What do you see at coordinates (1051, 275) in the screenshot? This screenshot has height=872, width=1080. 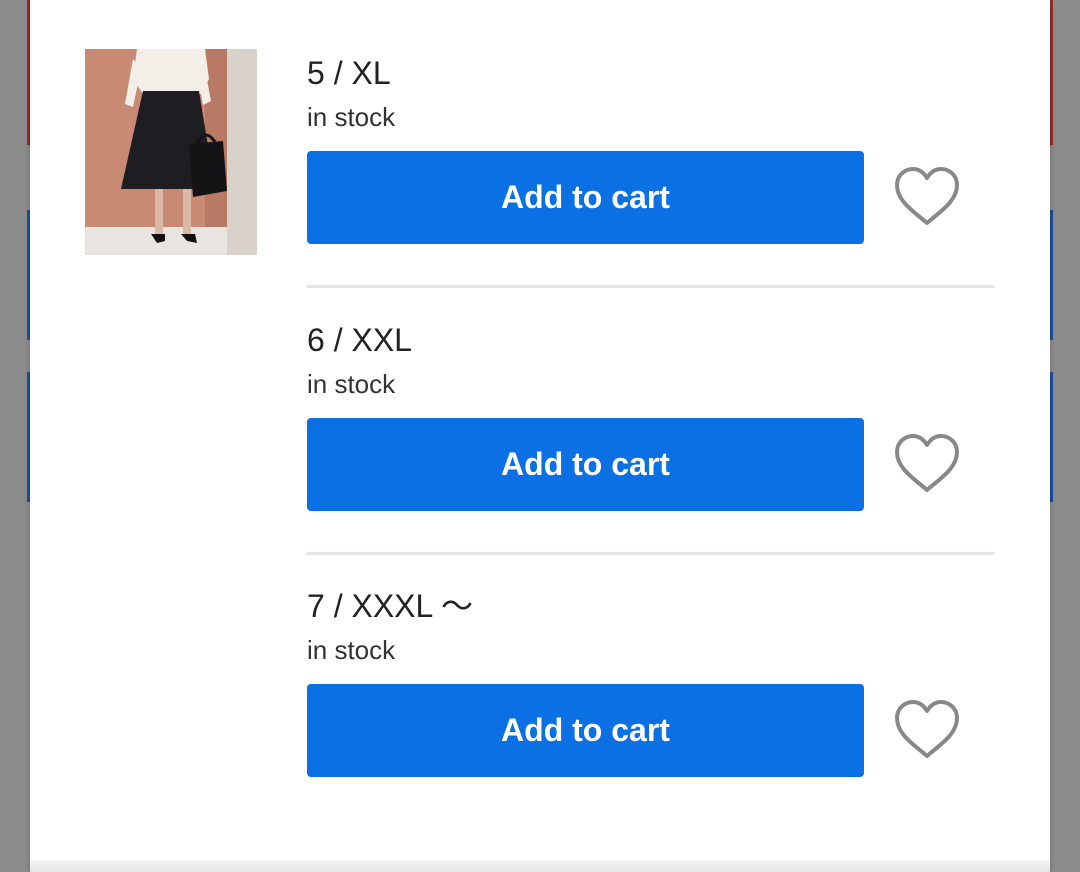 I see `background-accent-blue-right` at bounding box center [1051, 275].